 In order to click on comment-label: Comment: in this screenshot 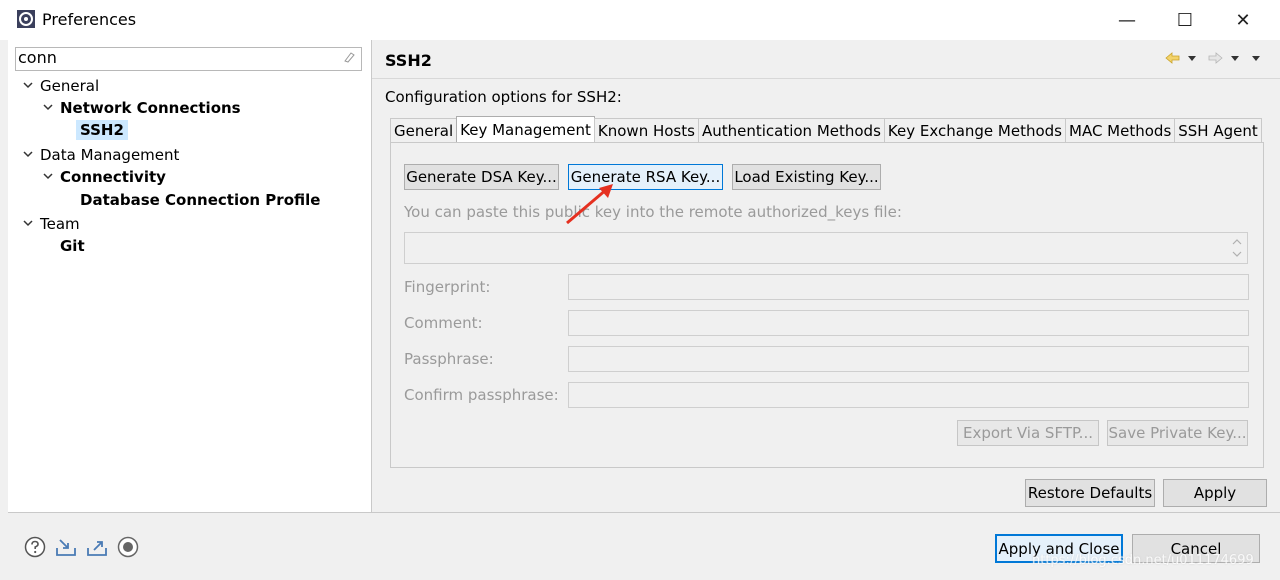, I will do `click(443, 323)`.